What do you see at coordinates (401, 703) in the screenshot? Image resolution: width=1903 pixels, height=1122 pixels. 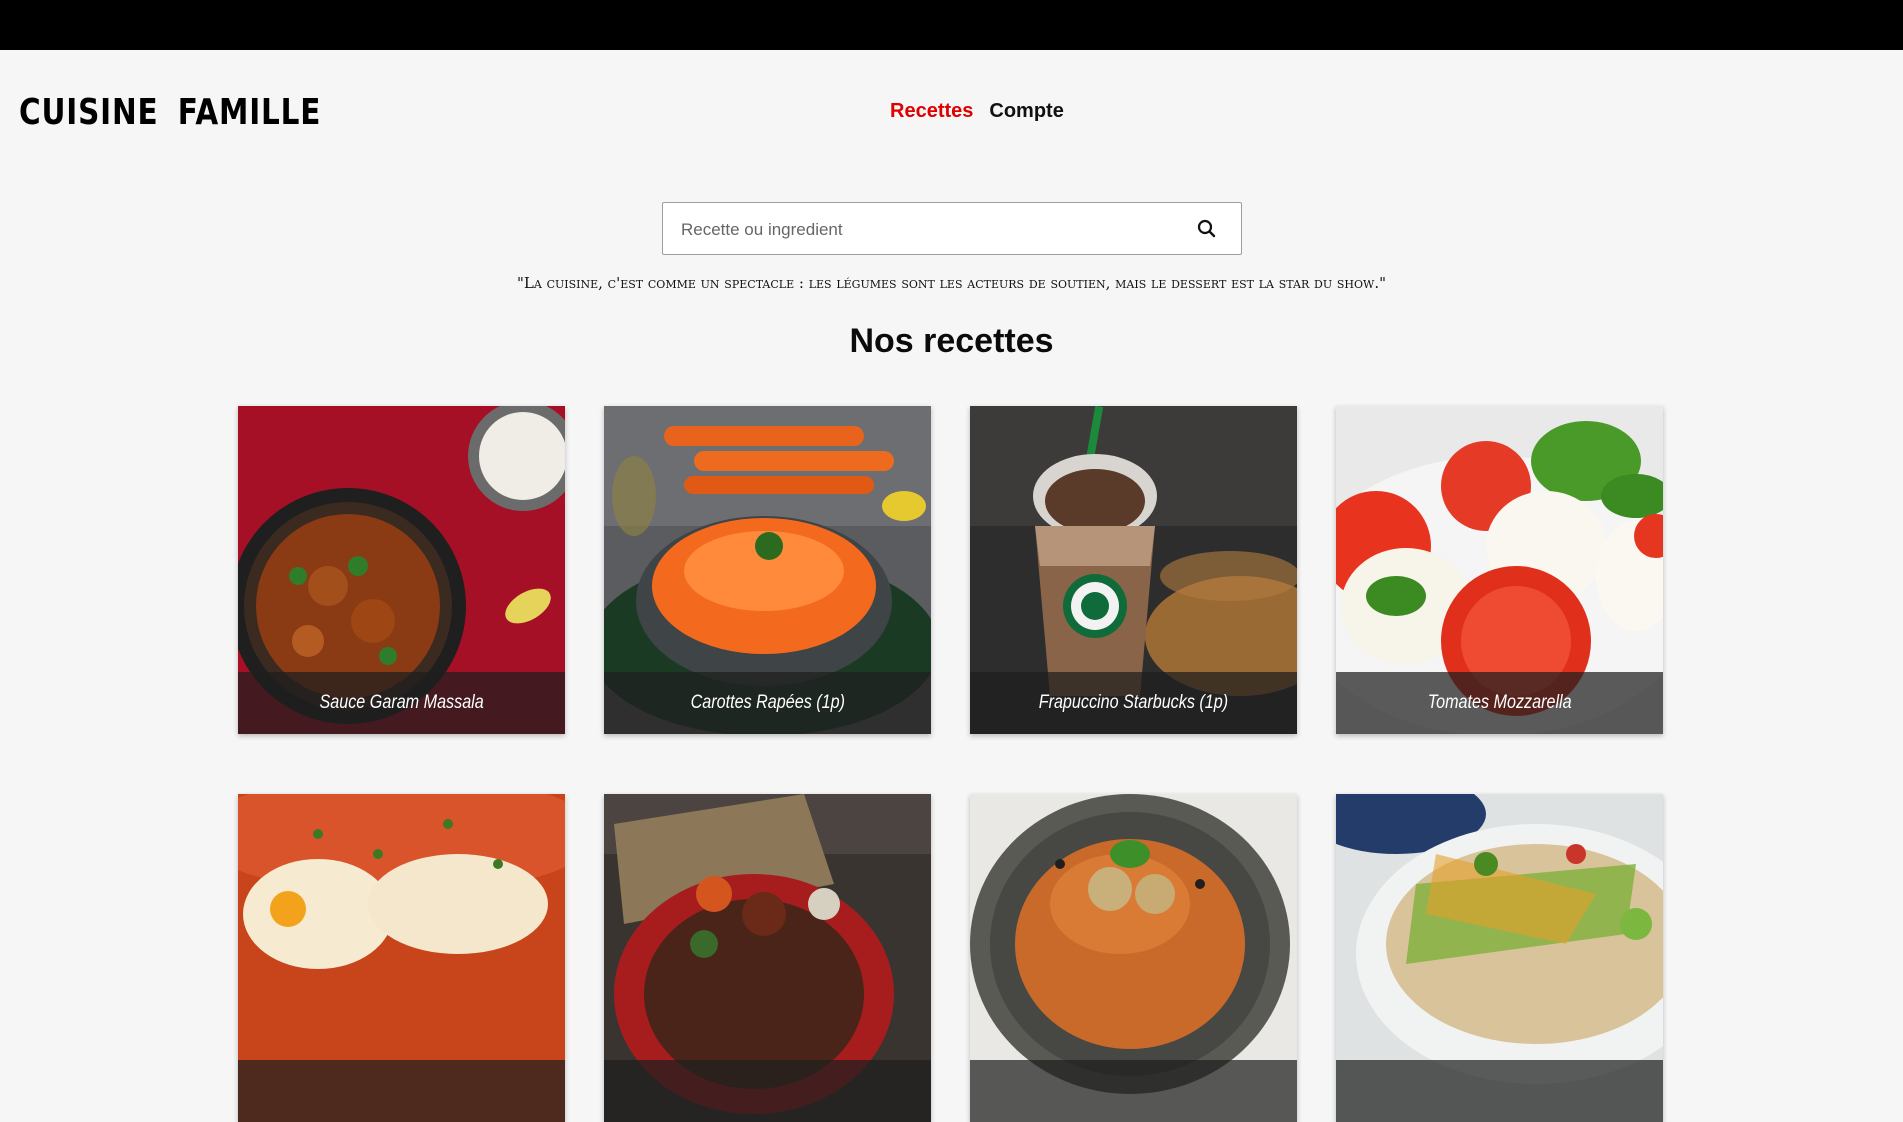 I see `recipe-title: Sauce Garam Massala` at bounding box center [401, 703].